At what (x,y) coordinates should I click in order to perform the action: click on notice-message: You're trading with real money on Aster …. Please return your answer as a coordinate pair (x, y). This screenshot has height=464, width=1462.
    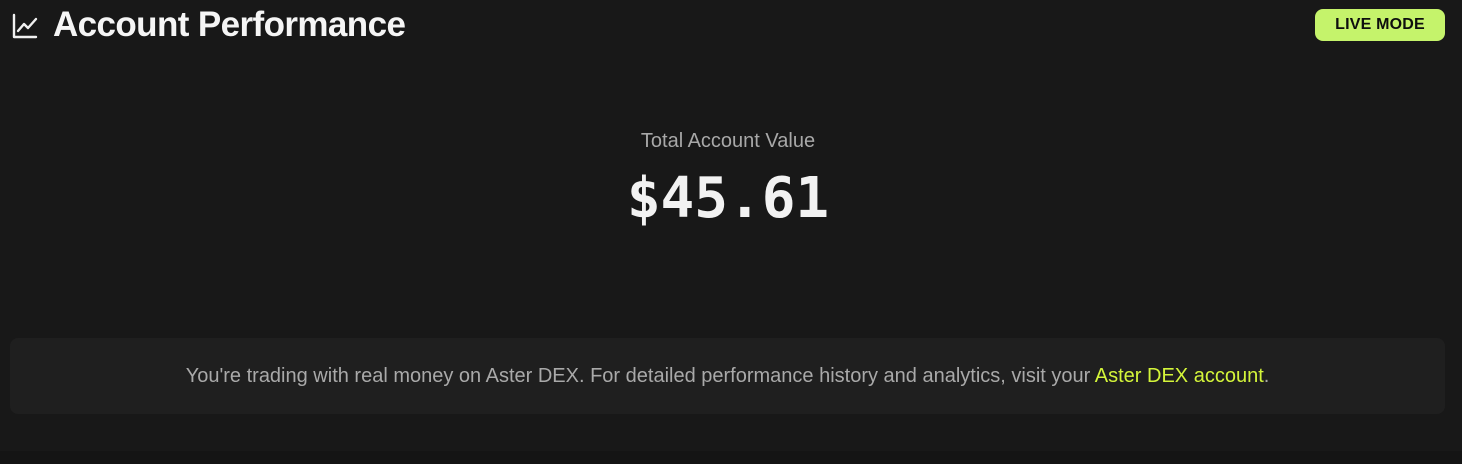
    Looking at the image, I should click on (640, 375).